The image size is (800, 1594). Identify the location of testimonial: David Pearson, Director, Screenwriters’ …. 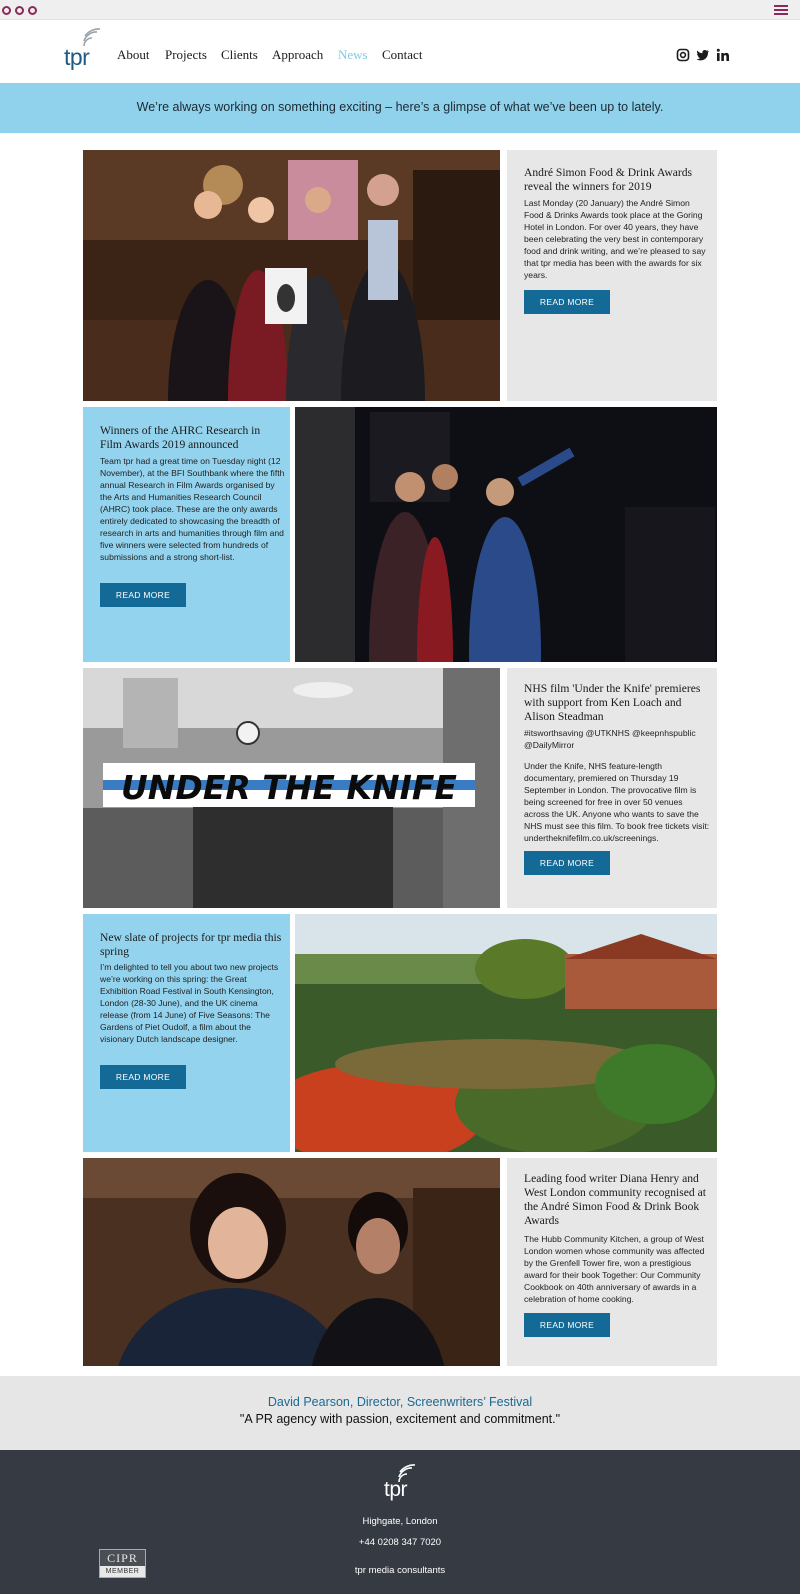
(400, 1413).